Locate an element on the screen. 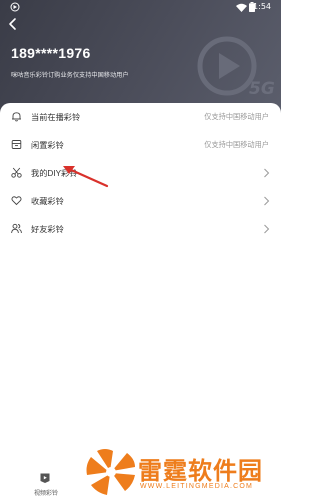 Image resolution: width=320 pixels, height=500 pixels. status-bar: 1:54 is located at coordinates (140, 7).